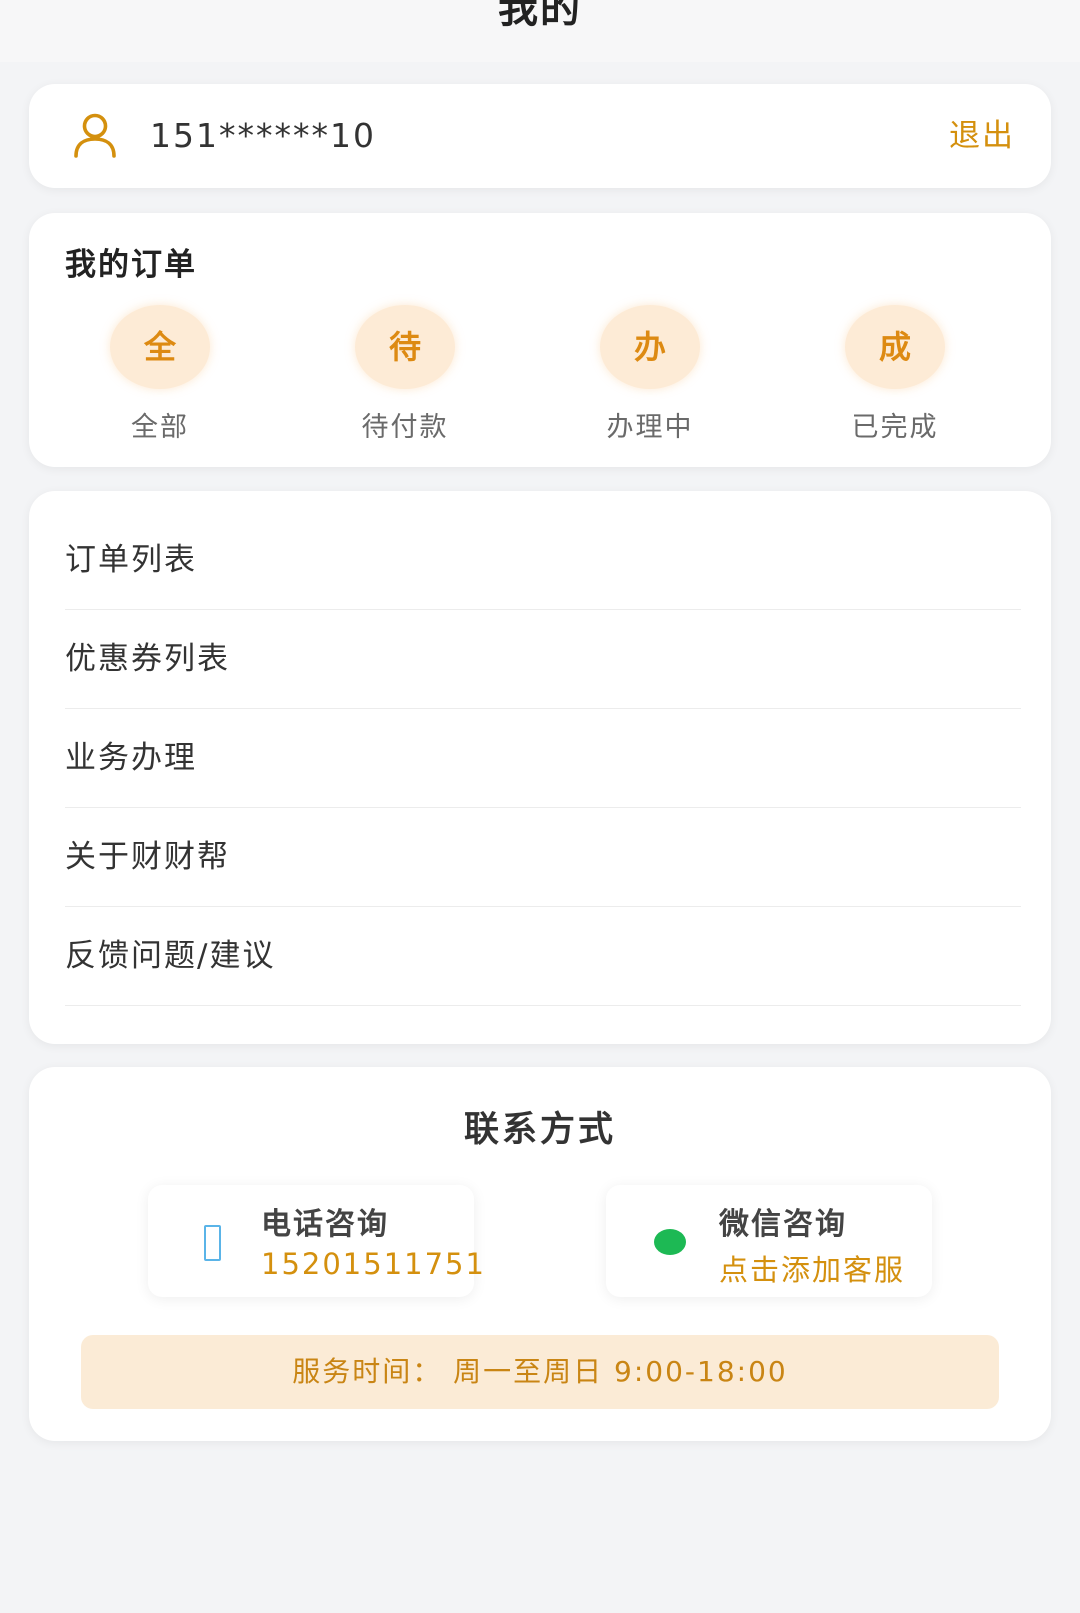  Describe the element at coordinates (895, 427) in the screenshot. I see `order-completed-label: 已完成` at that location.